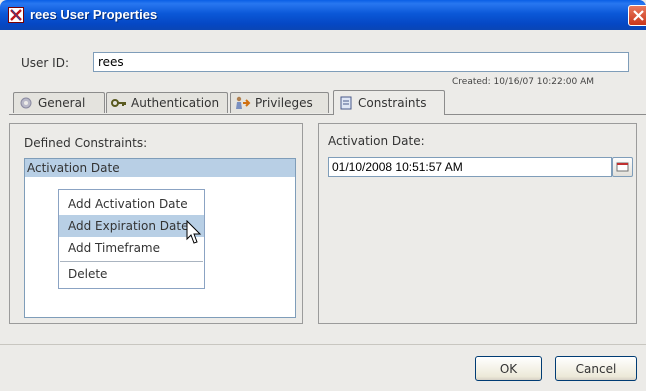 The image size is (646, 391). What do you see at coordinates (243, 103) in the screenshot?
I see `privileges-icon` at bounding box center [243, 103].